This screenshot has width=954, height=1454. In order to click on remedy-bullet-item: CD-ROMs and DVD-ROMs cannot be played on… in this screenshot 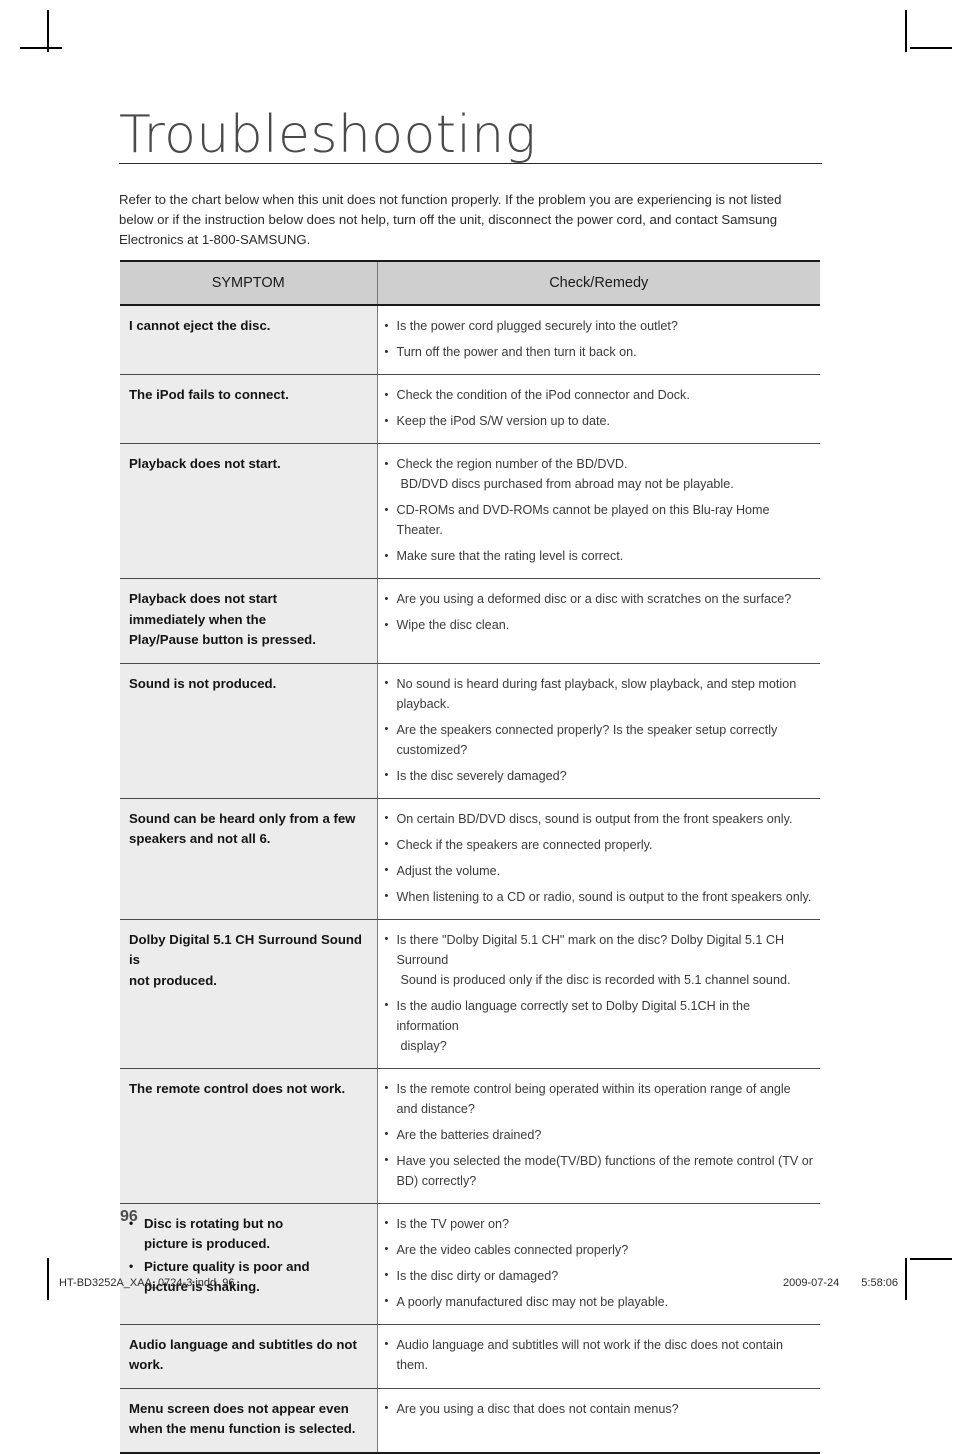, I will do `click(600, 520)`.